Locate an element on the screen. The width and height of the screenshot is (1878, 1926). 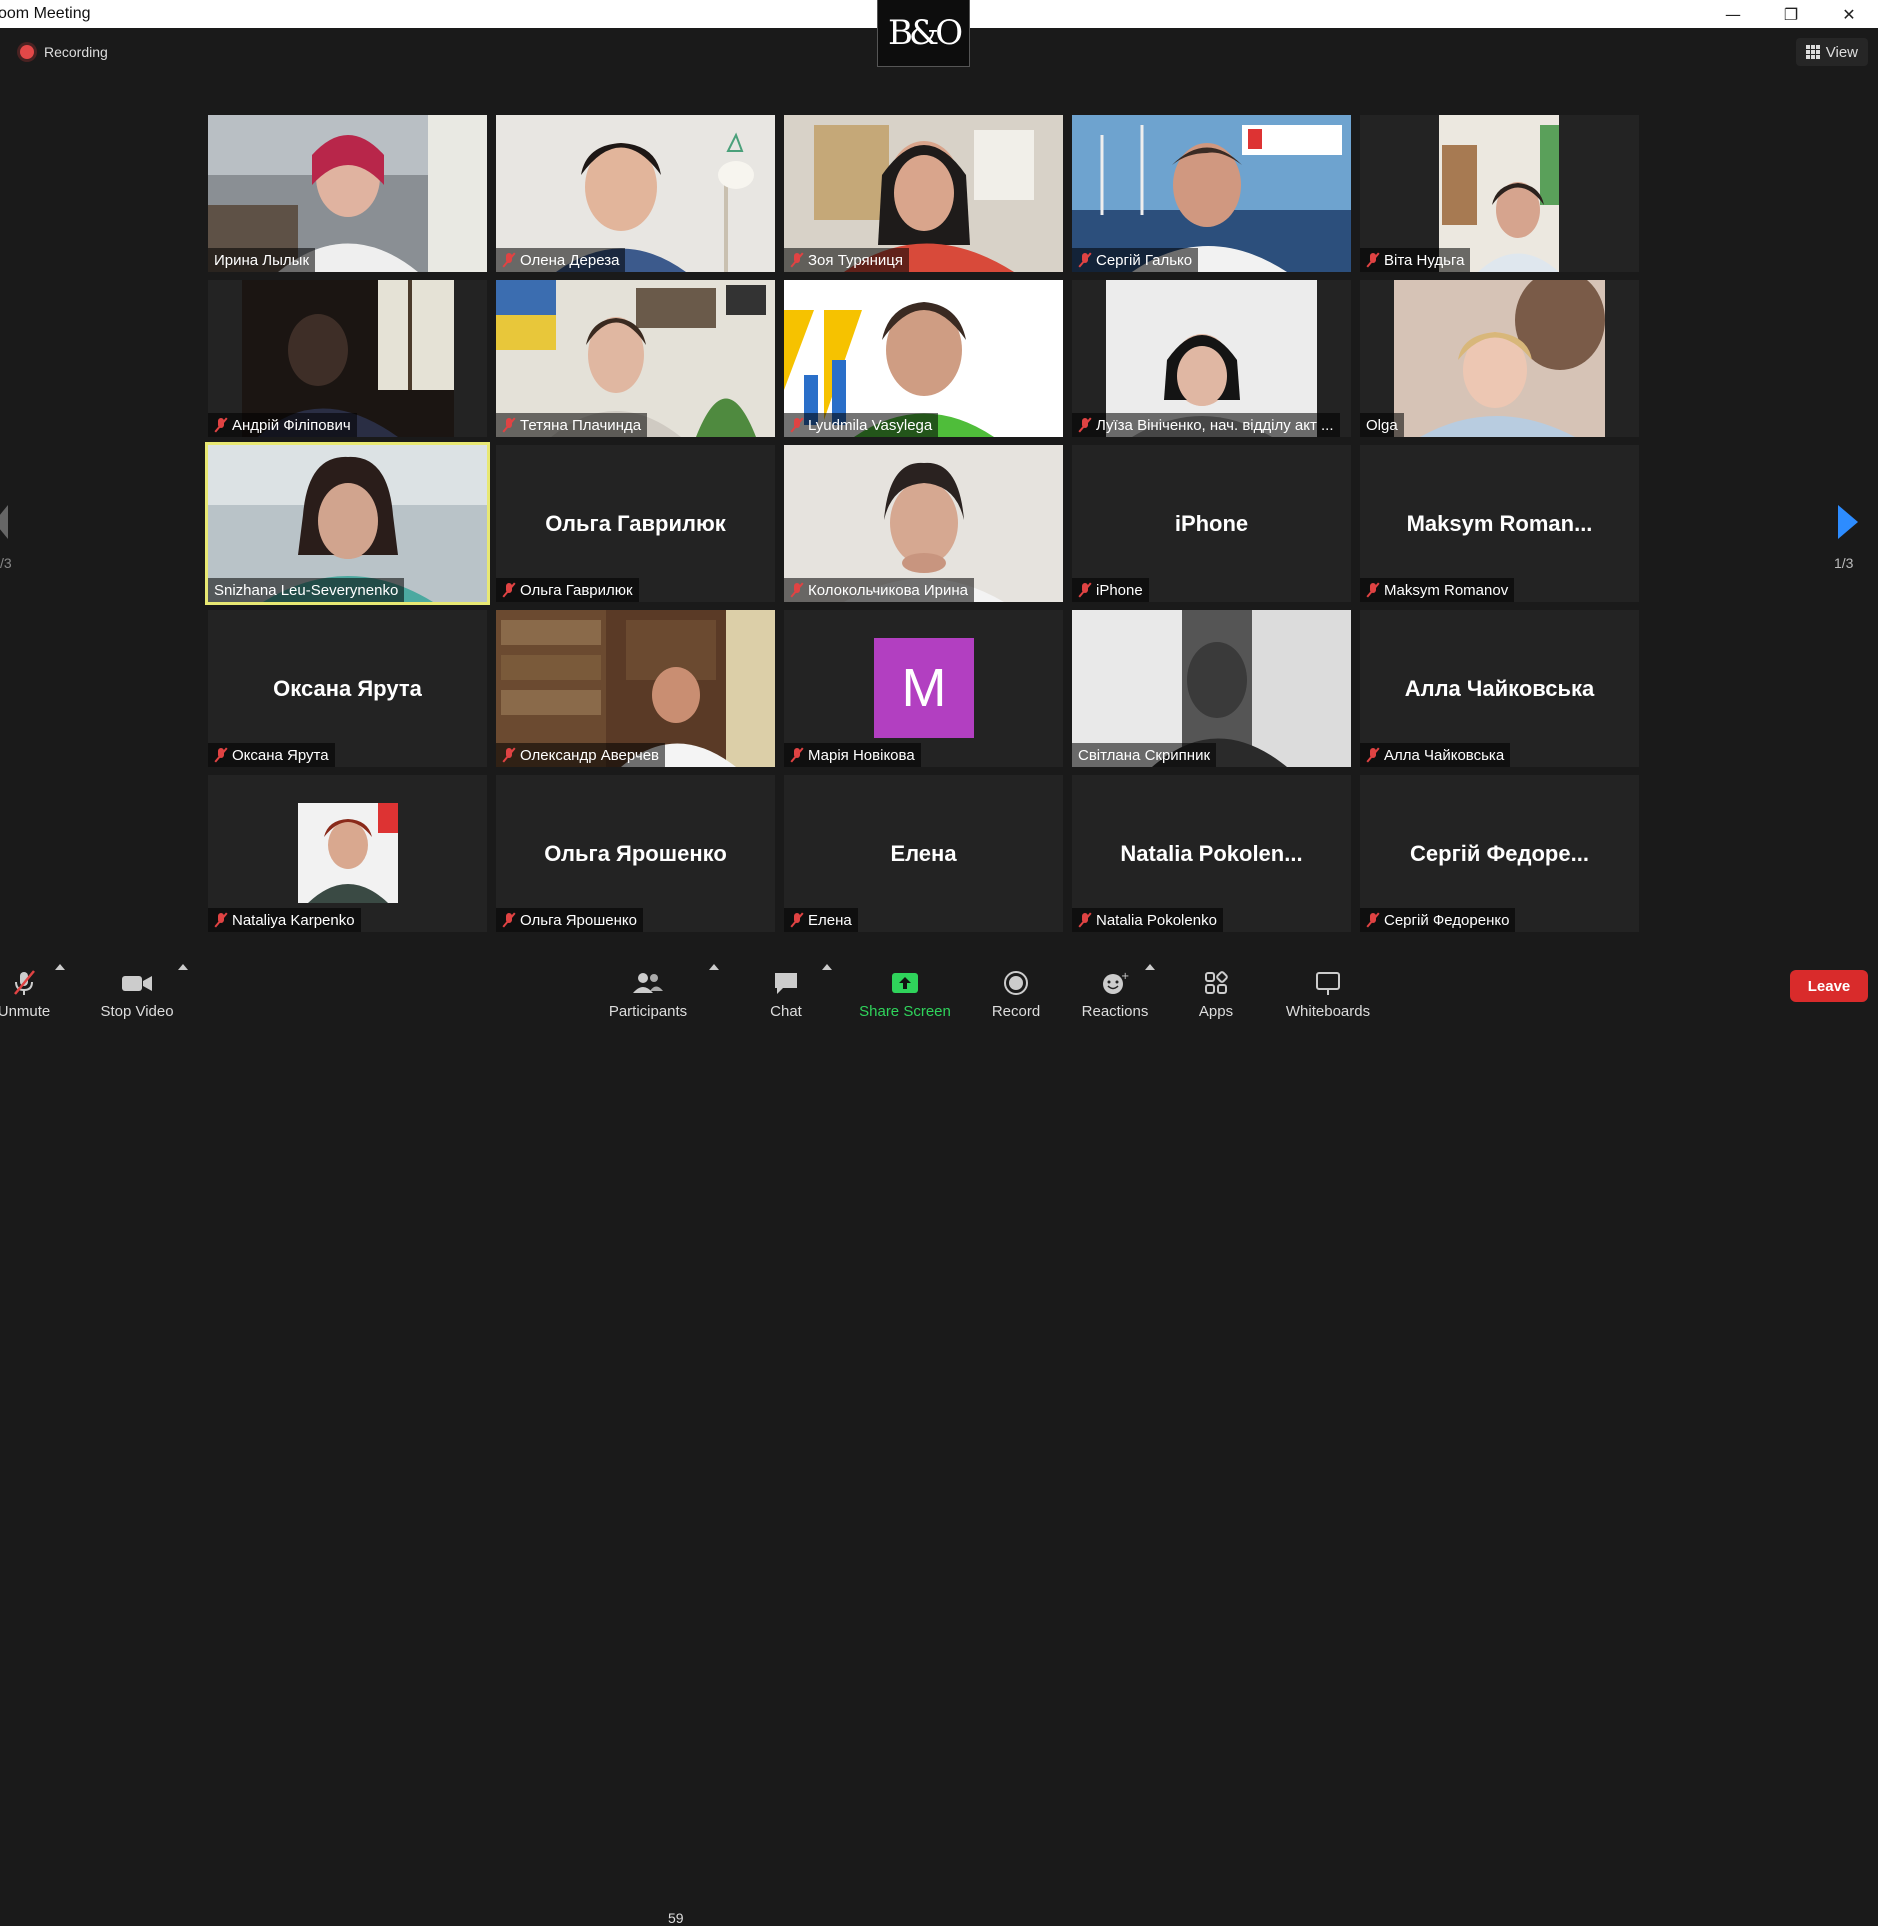
participant-name: Марія Новікова is located at coordinates (852, 755).